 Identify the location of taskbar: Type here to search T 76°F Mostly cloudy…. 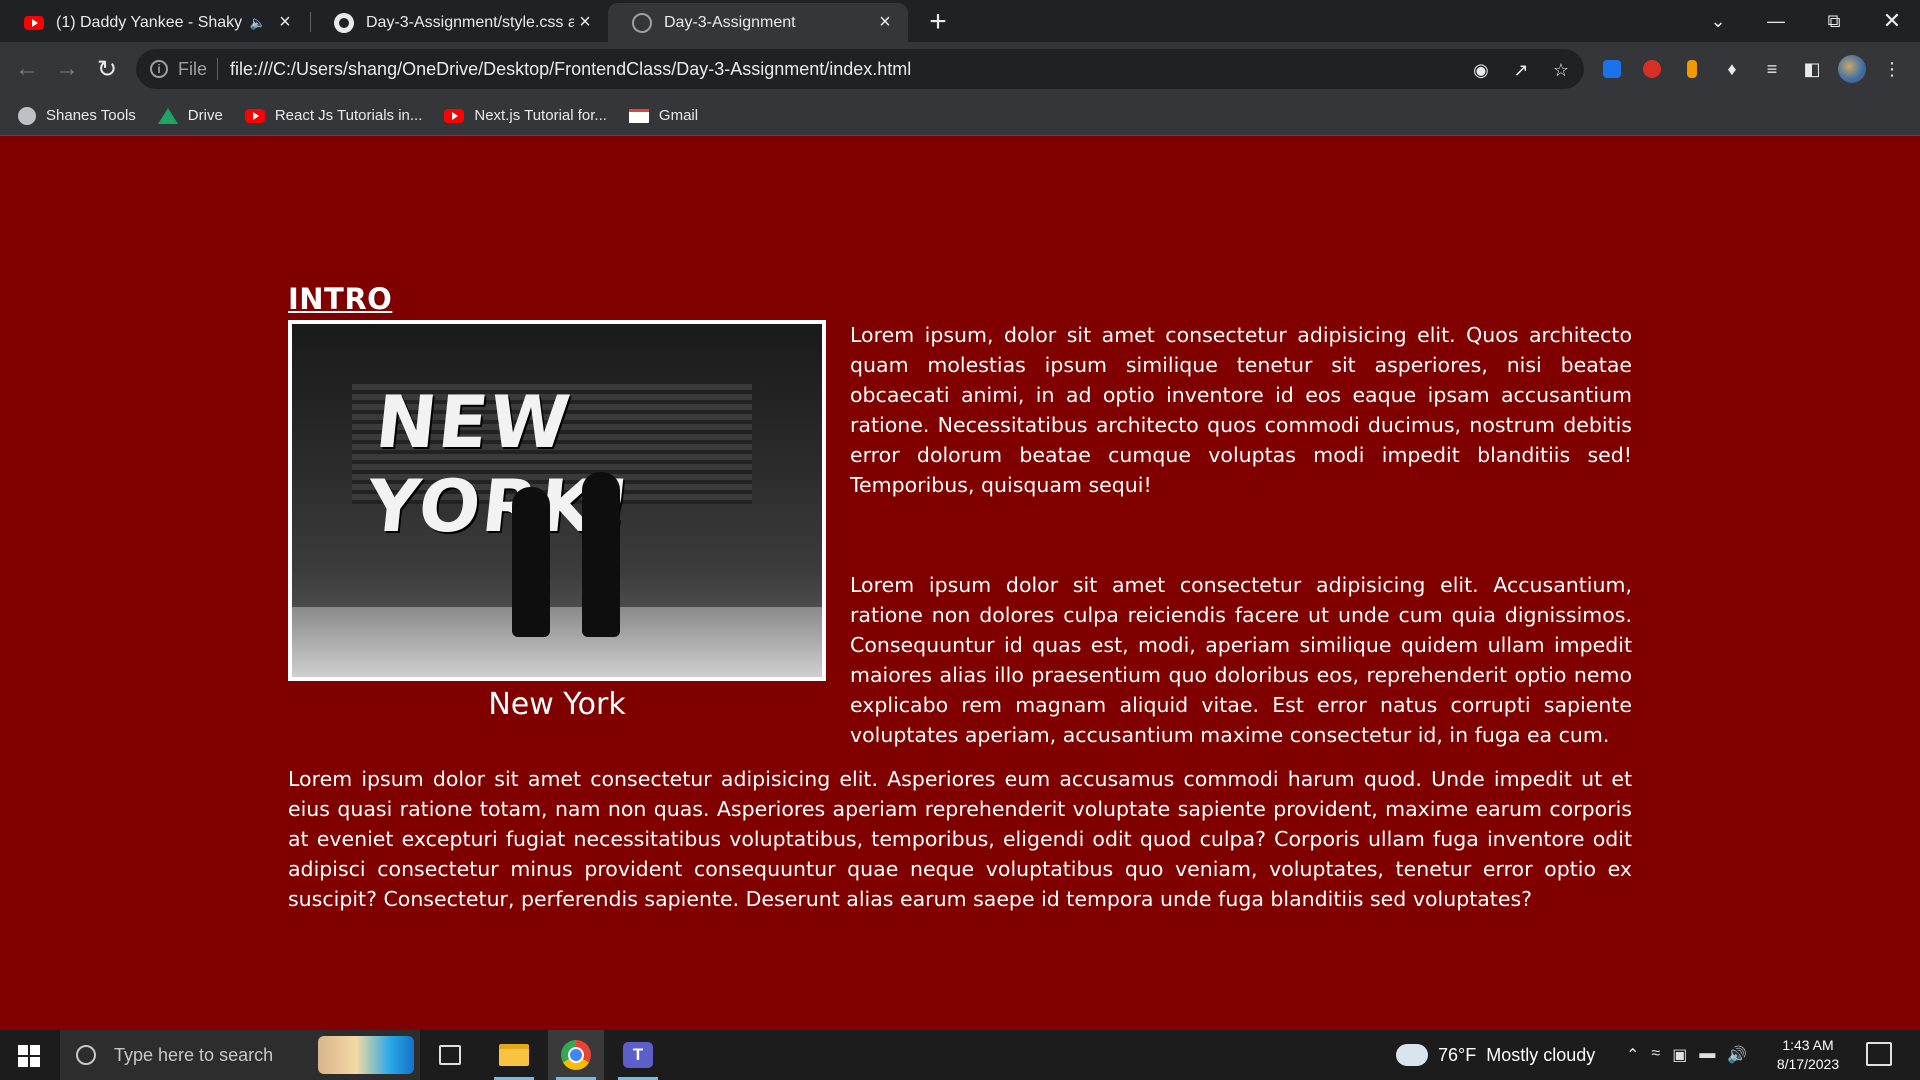
(960, 1055).